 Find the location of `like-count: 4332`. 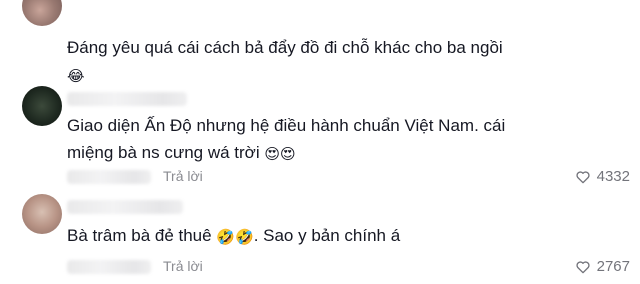

like-count: 4332 is located at coordinates (613, 176).